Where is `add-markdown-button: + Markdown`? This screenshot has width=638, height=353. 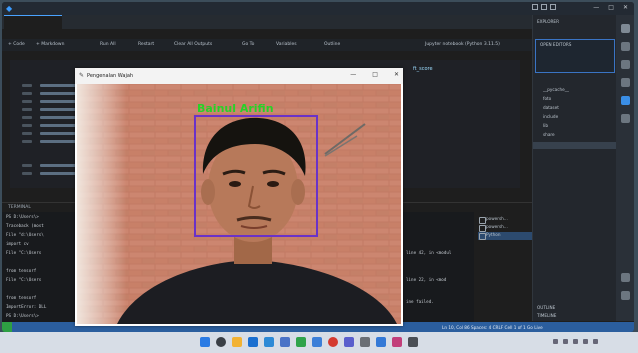
add-markdown-button: + Markdown is located at coordinates (50, 44).